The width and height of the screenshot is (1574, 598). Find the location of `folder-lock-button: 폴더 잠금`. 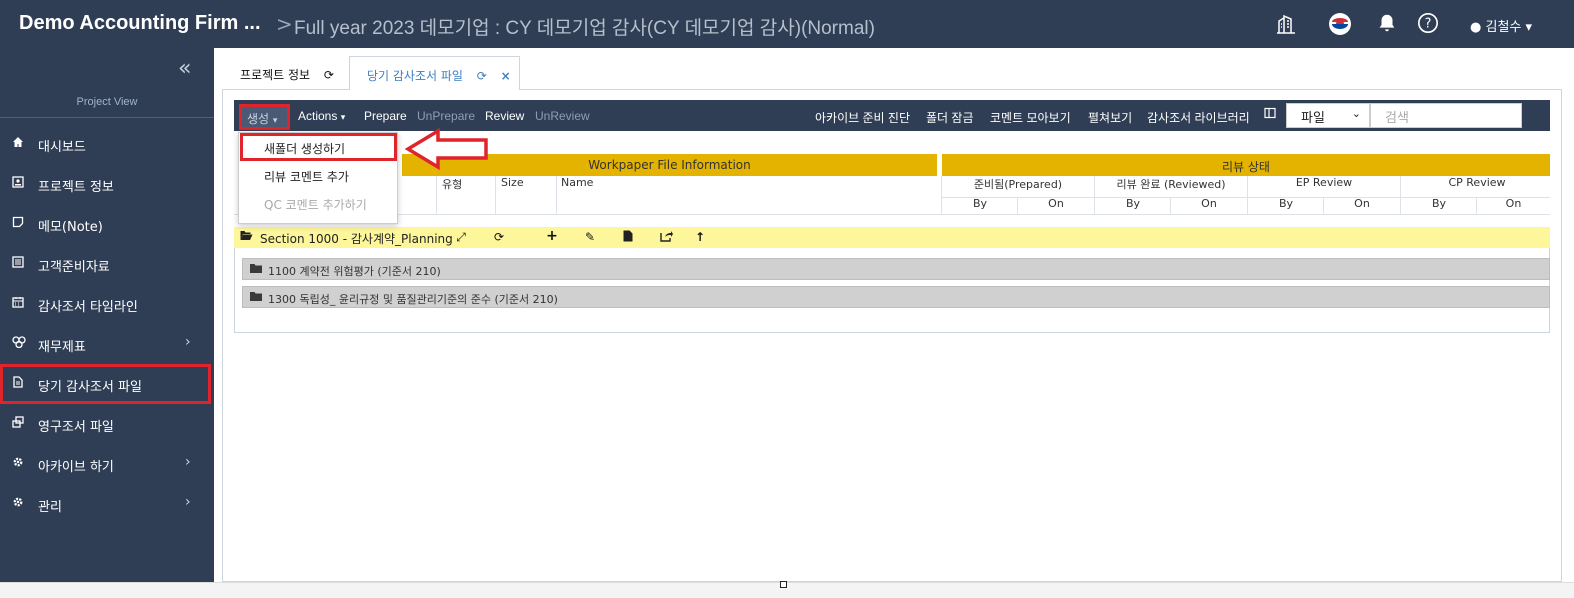

folder-lock-button: 폴더 잠금 is located at coordinates (950, 117).